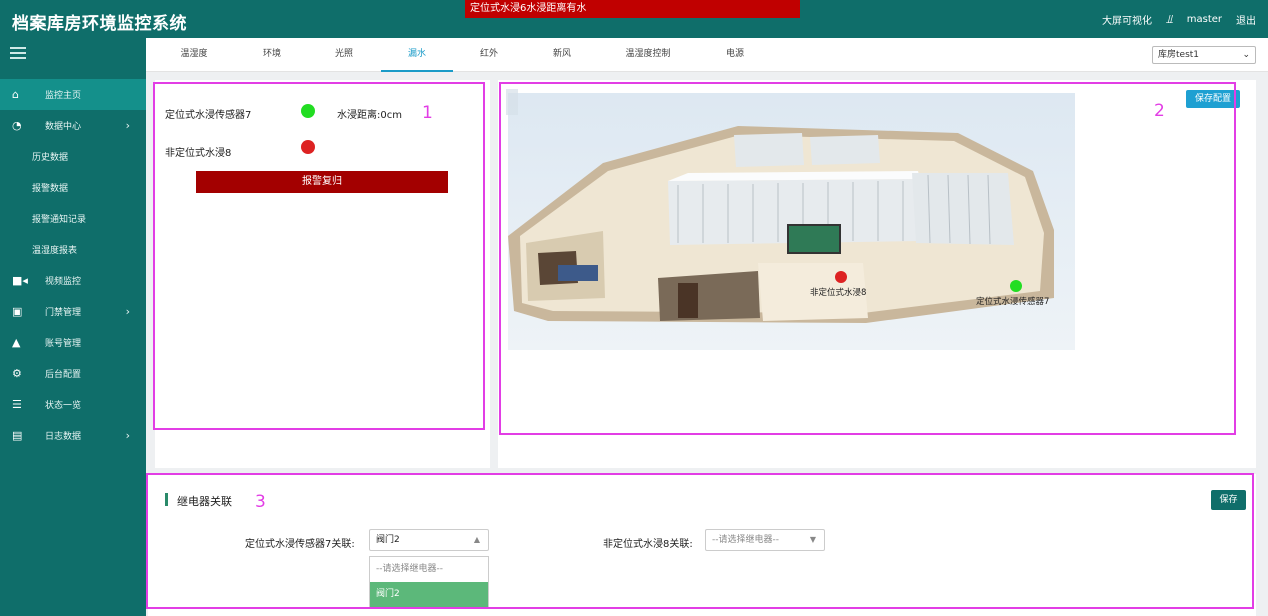  I want to click on relay-s8-label: 非定位式水浸8关联:, so click(648, 544).